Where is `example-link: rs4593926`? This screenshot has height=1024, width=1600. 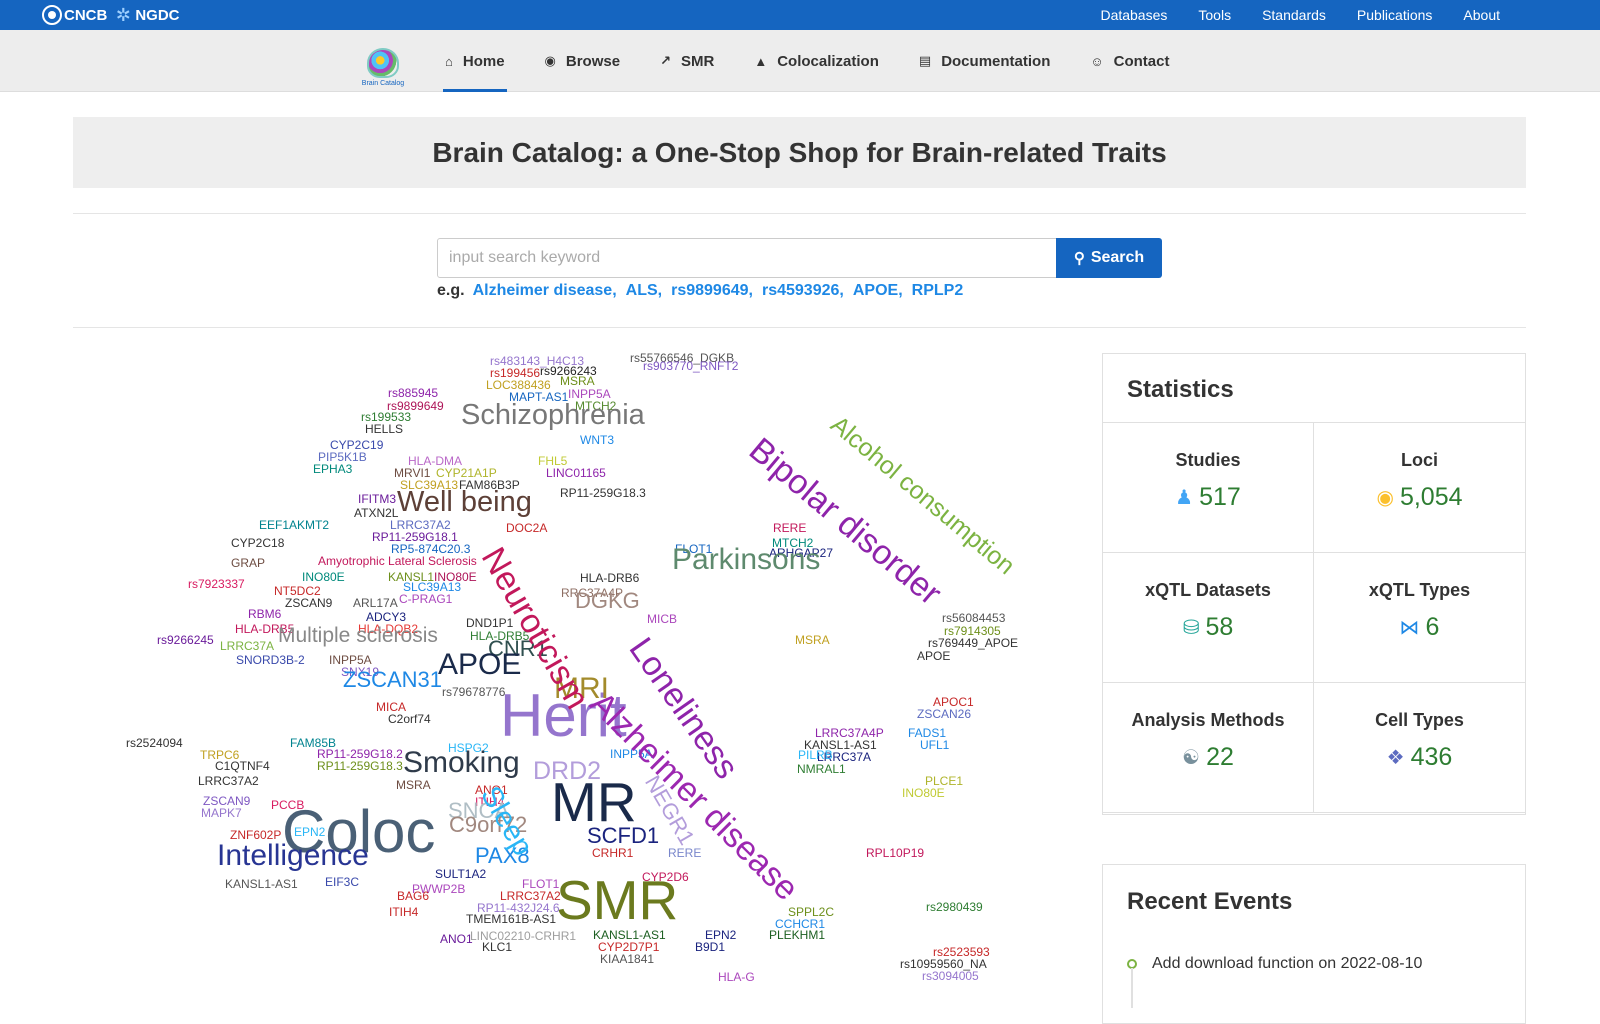
example-link: rs4593926 is located at coordinates (800, 291).